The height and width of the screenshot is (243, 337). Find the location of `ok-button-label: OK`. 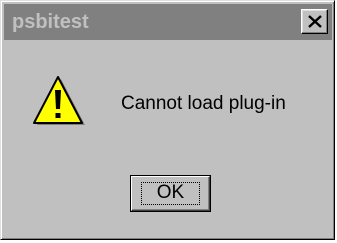

ok-button-label: OK is located at coordinates (170, 192).